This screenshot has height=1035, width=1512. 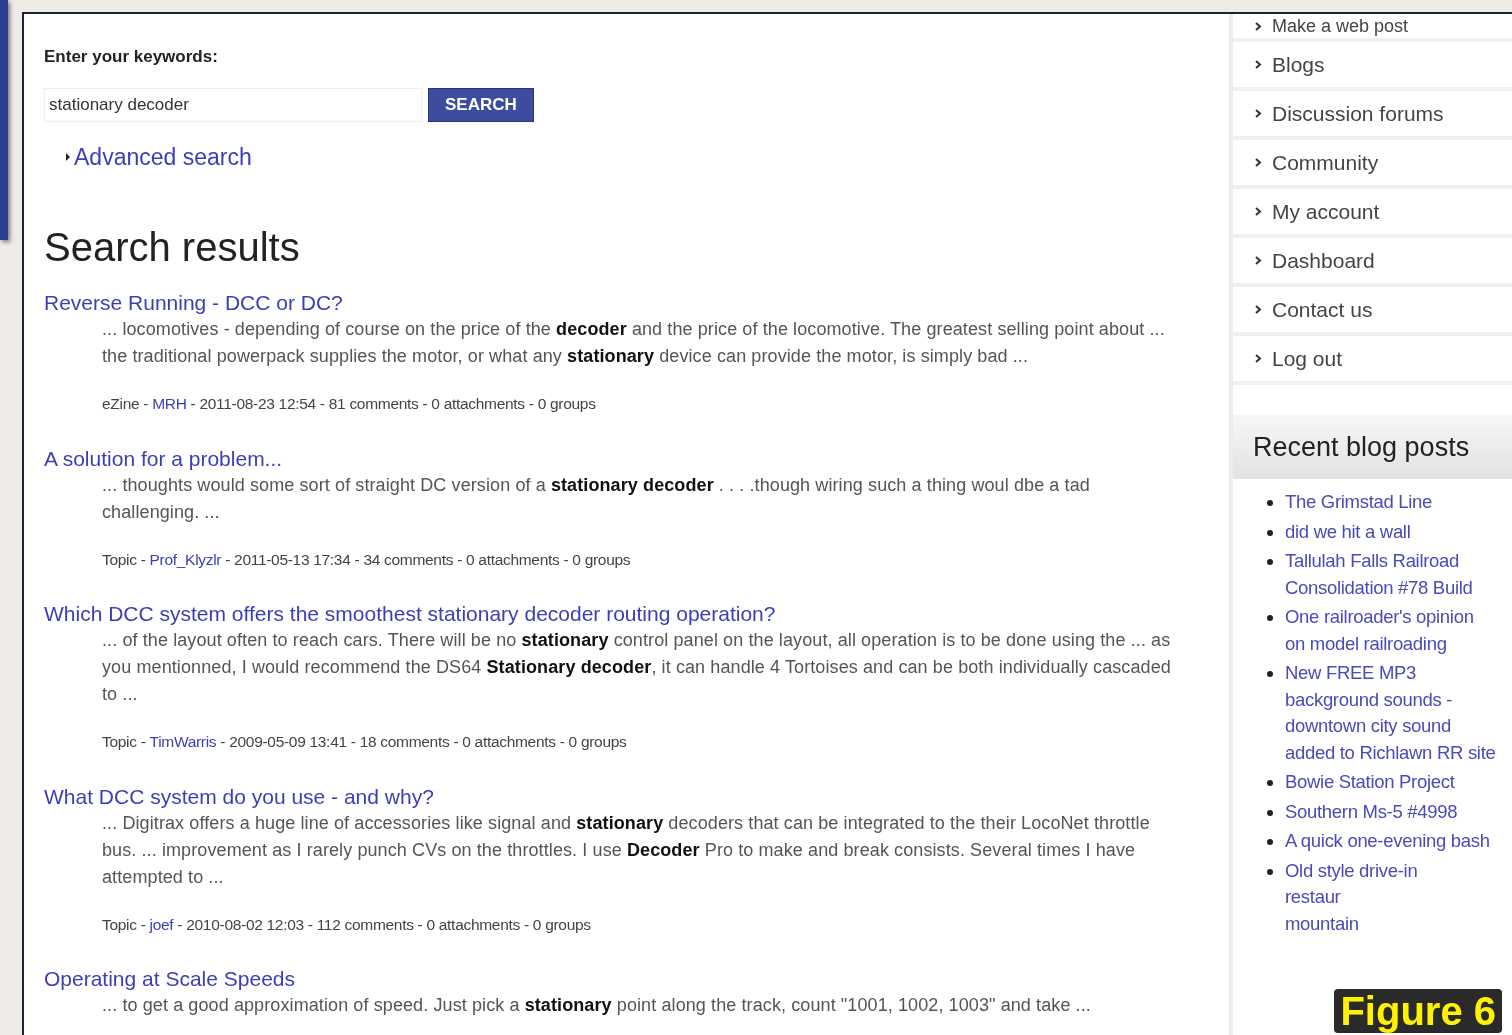 I want to click on author-link: Prof_Klyzlr, so click(x=185, y=559).